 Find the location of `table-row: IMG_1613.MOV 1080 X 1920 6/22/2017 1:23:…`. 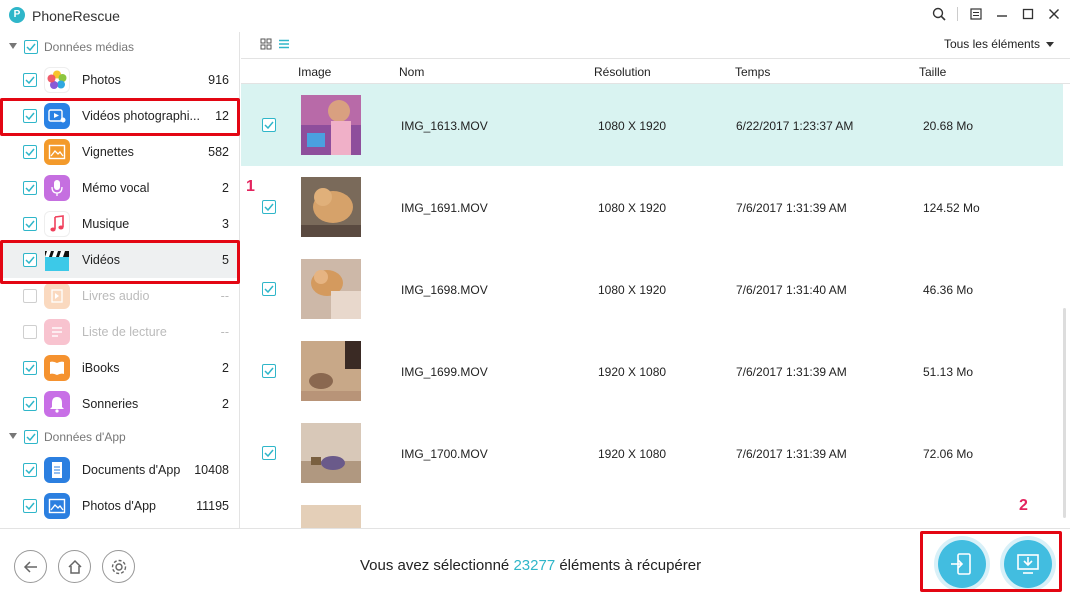

table-row: IMG_1613.MOV 1080 X 1920 6/22/2017 1:23:… is located at coordinates (652, 125).